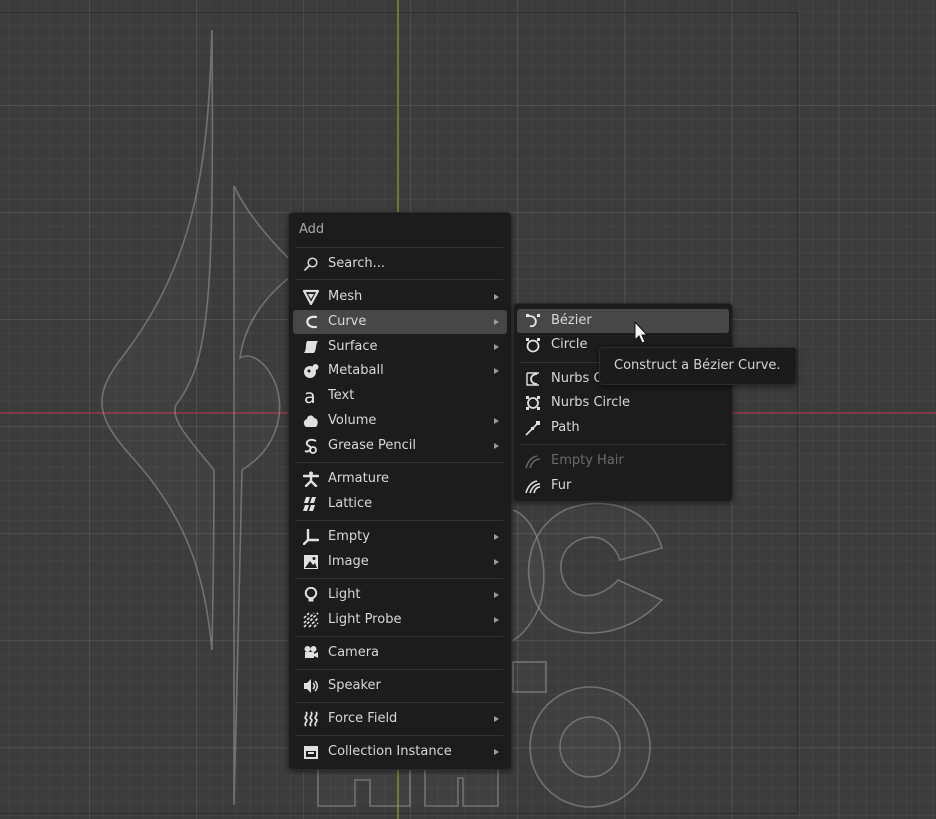 The image size is (936, 819). What do you see at coordinates (158, 340) in the screenshot?
I see `blade-shape-left` at bounding box center [158, 340].